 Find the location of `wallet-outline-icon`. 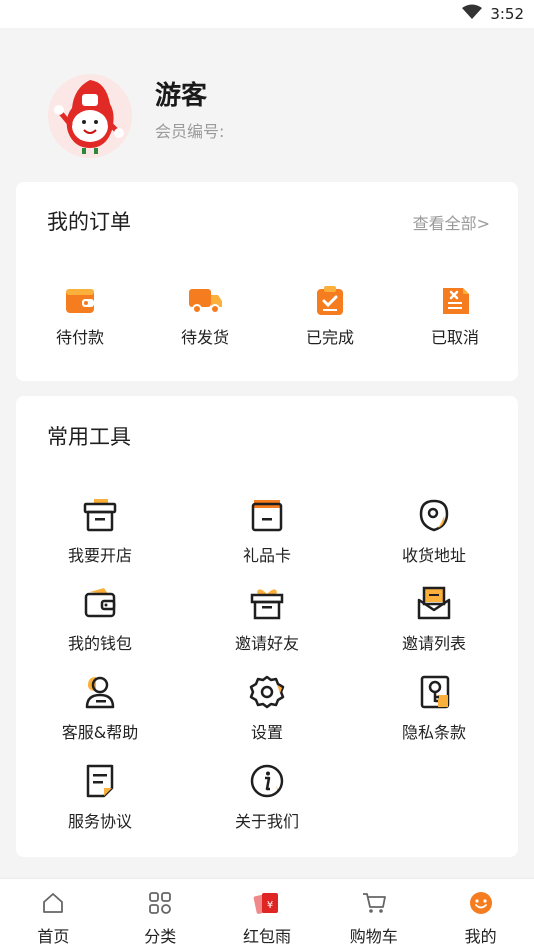

wallet-outline-icon is located at coordinates (100, 605).